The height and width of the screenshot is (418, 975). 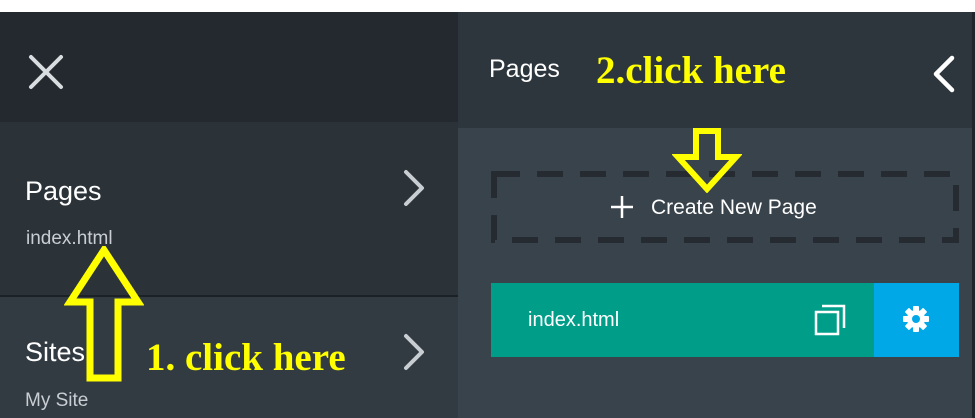 I want to click on plus-icon, so click(x=622, y=207).